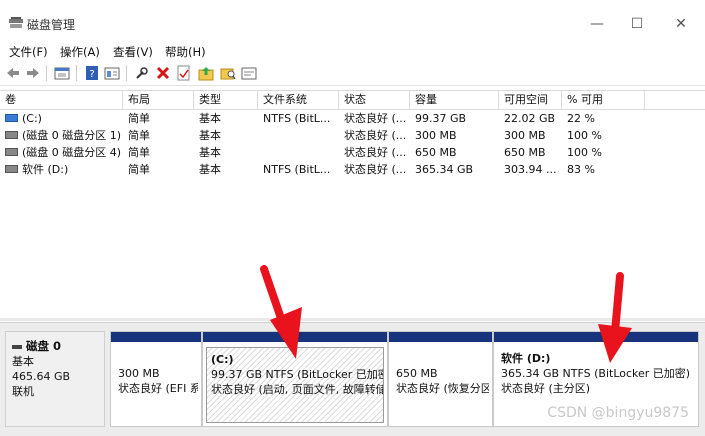  What do you see at coordinates (228, 73) in the screenshot?
I see `search-folder-icon` at bounding box center [228, 73].